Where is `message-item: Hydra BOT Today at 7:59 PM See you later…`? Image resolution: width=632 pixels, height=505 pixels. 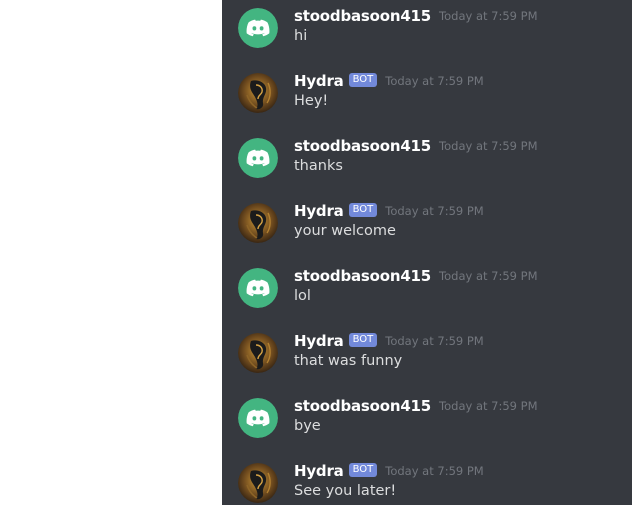 message-item: Hydra BOT Today at 7:59 PM See you later… is located at coordinates (433, 482).